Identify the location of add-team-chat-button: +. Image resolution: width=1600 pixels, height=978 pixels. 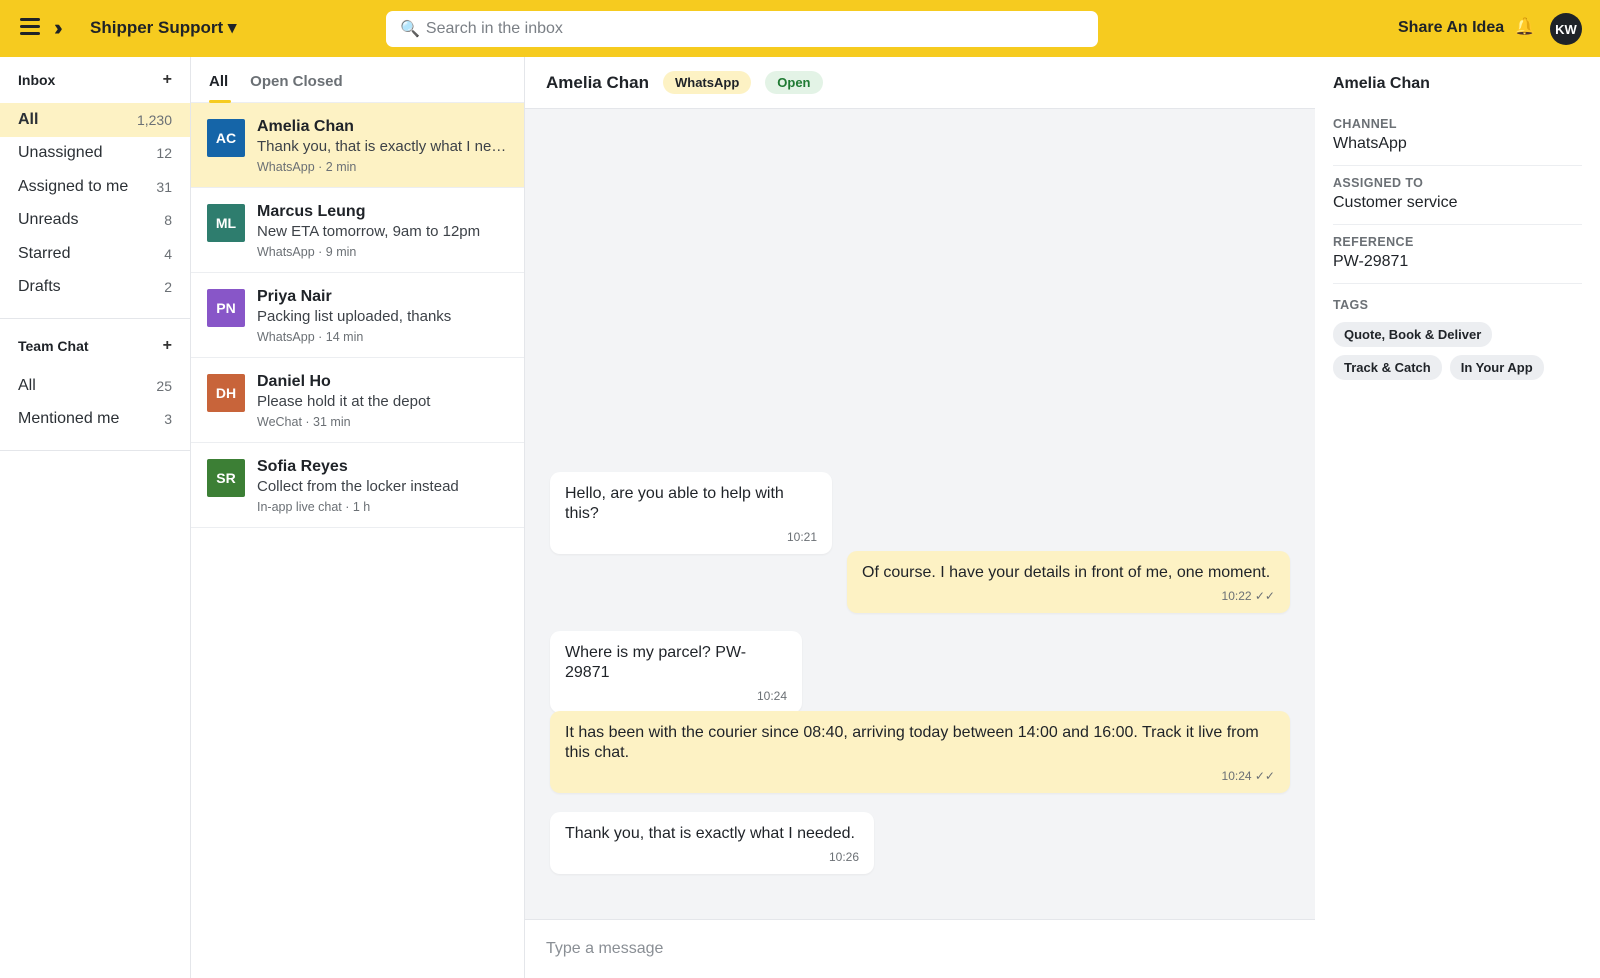
(167, 346).